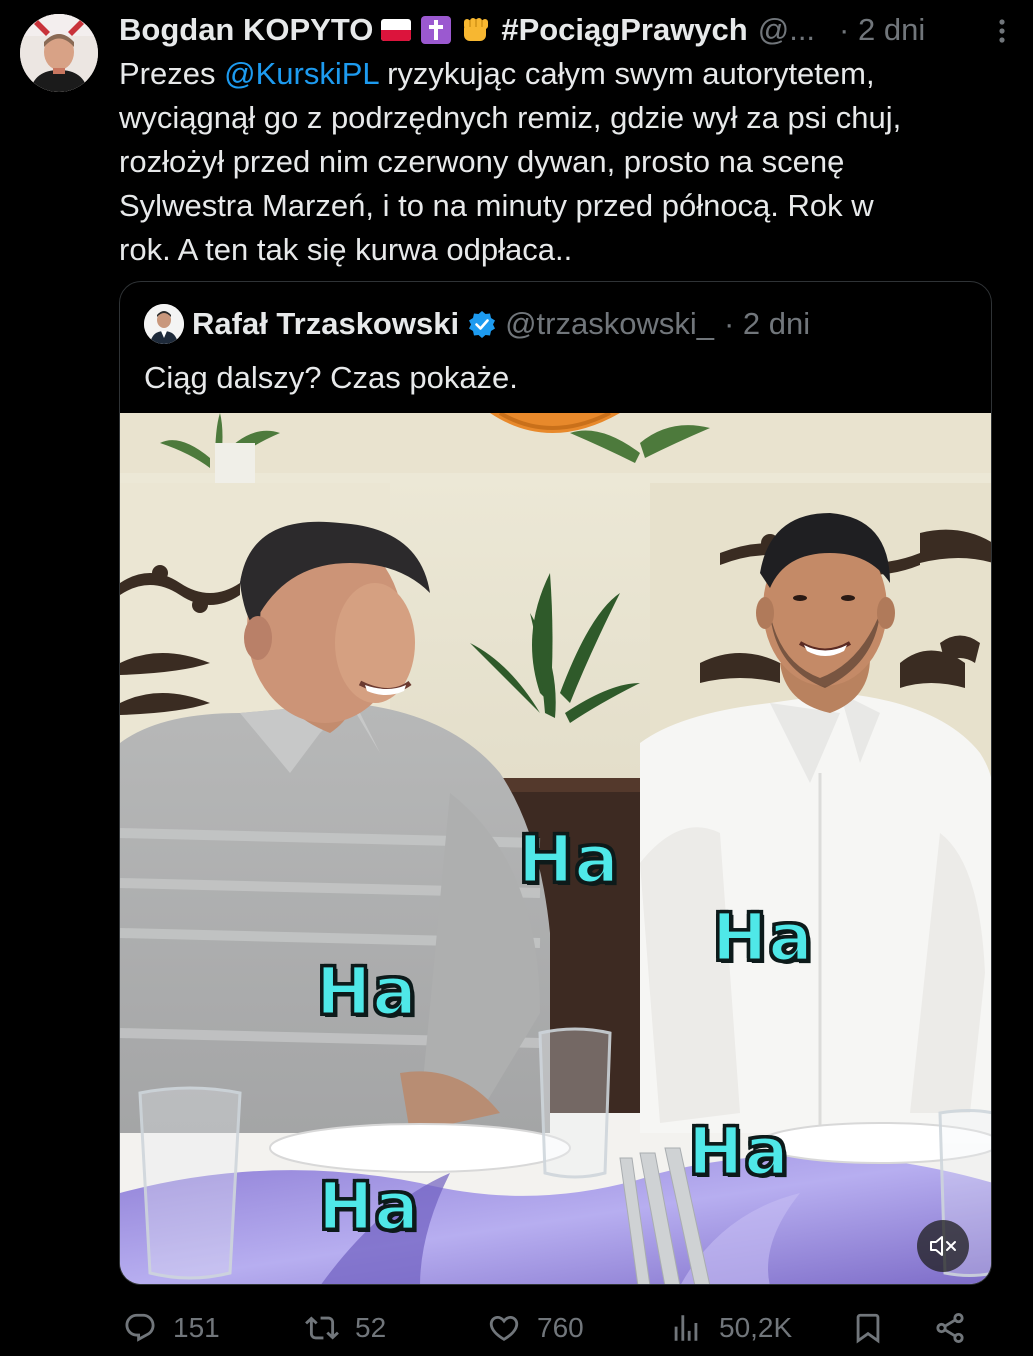 This screenshot has height=1356, width=1033. I want to click on tweet-actions: 151 52 760 50,2K, so click(554, 1328).